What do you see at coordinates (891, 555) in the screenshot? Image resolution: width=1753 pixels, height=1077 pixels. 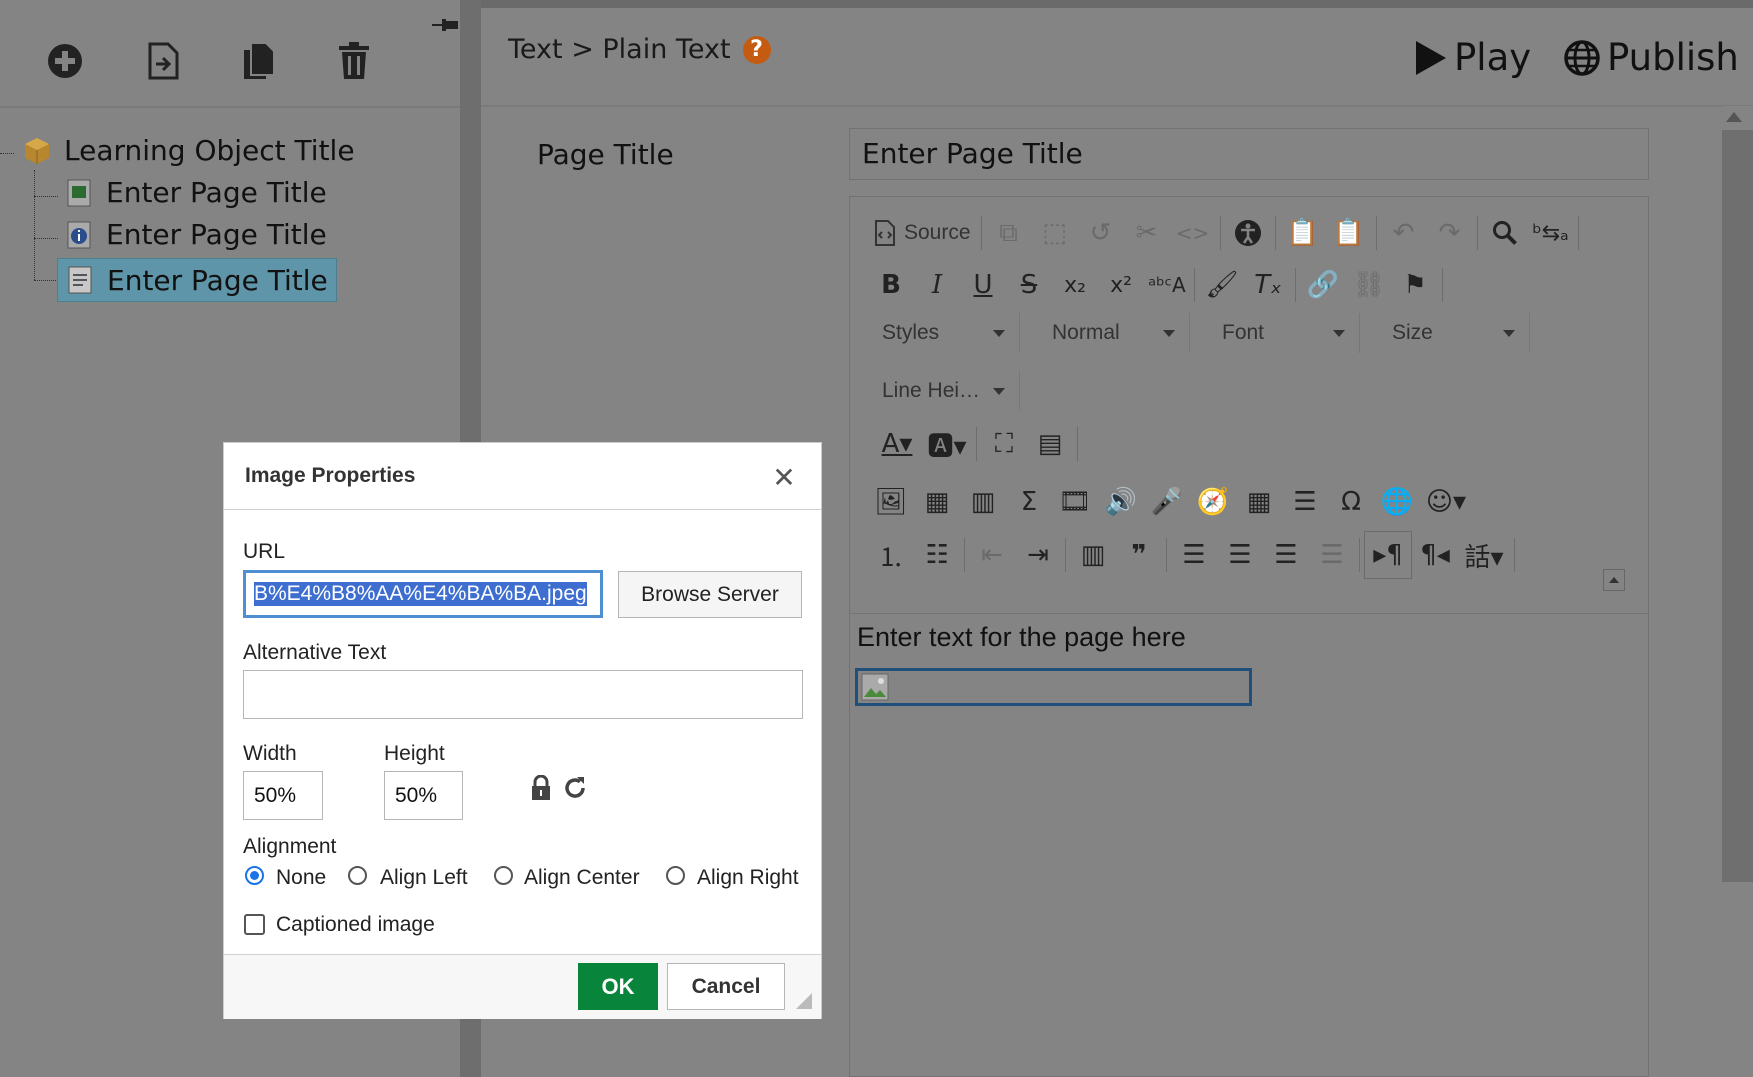 I see `numbered-list-icon: ⒈` at bounding box center [891, 555].